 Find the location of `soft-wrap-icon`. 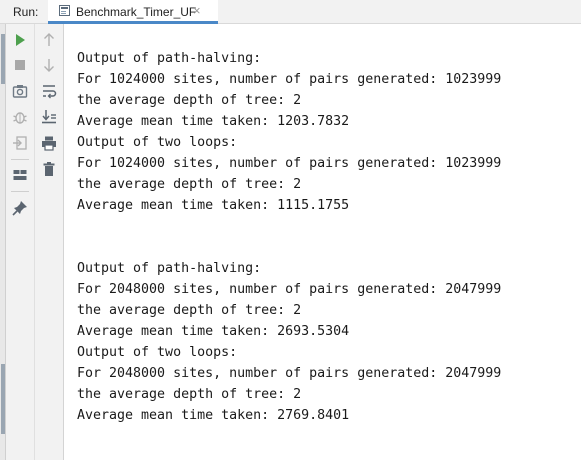

soft-wrap-icon is located at coordinates (50, 92).